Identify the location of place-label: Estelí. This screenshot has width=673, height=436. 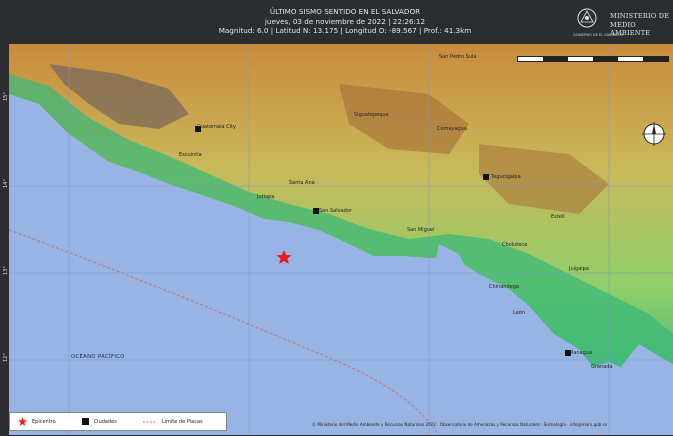
(558, 217).